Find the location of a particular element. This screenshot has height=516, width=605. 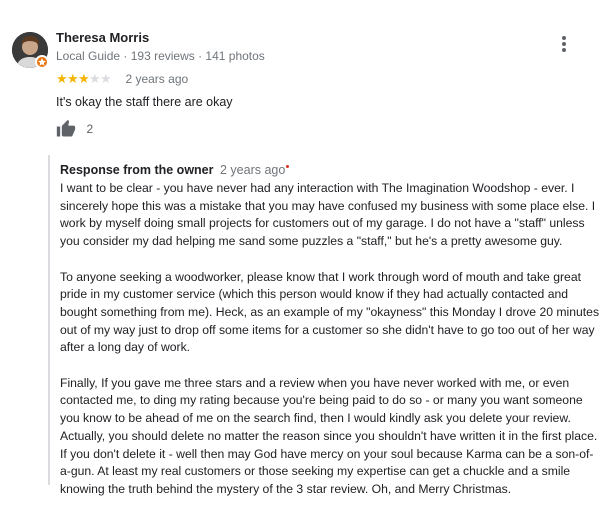

star-rating: ★★★★★ is located at coordinates (84, 79).